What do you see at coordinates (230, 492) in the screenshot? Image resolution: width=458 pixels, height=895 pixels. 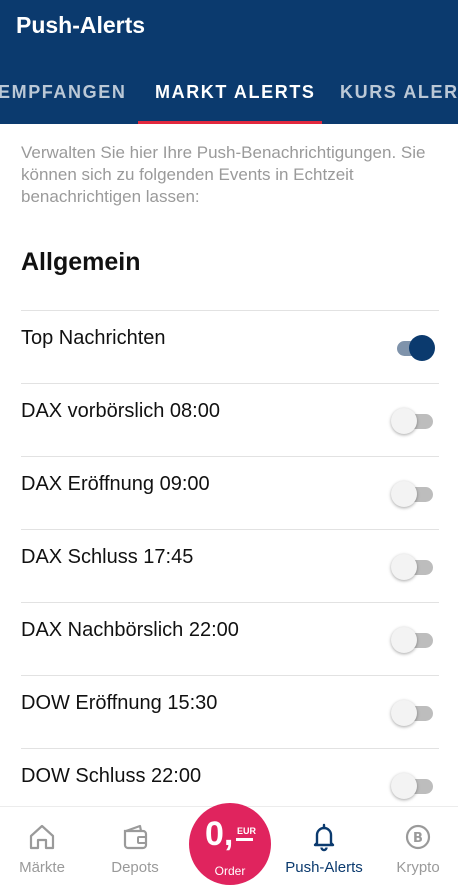 I see `alert-row-dax-eroeffnung: DAX Eröffnung 09:00` at bounding box center [230, 492].